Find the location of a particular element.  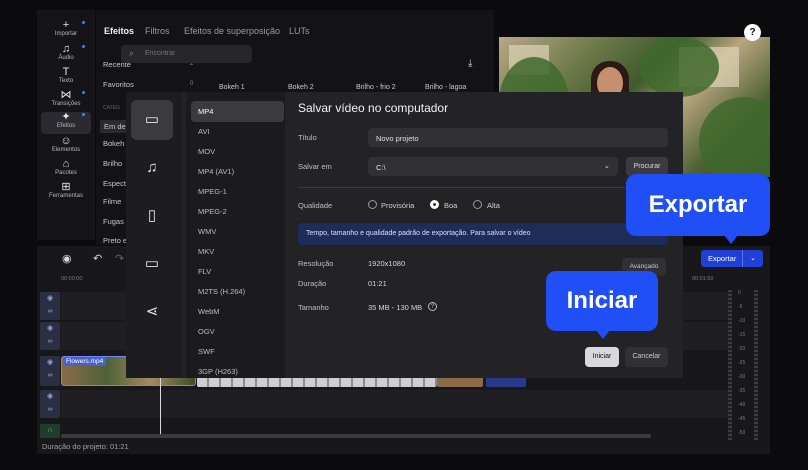

meter-label: -25 is located at coordinates (742, 363).